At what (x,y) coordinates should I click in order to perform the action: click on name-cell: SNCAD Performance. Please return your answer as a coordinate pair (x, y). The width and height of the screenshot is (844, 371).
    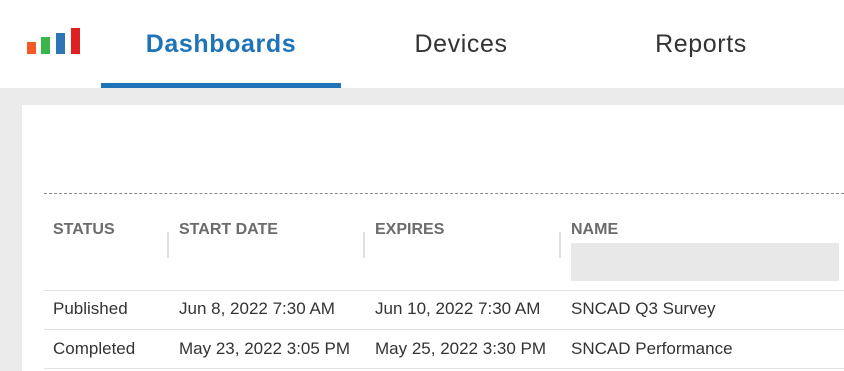
    Looking at the image, I should click on (652, 349).